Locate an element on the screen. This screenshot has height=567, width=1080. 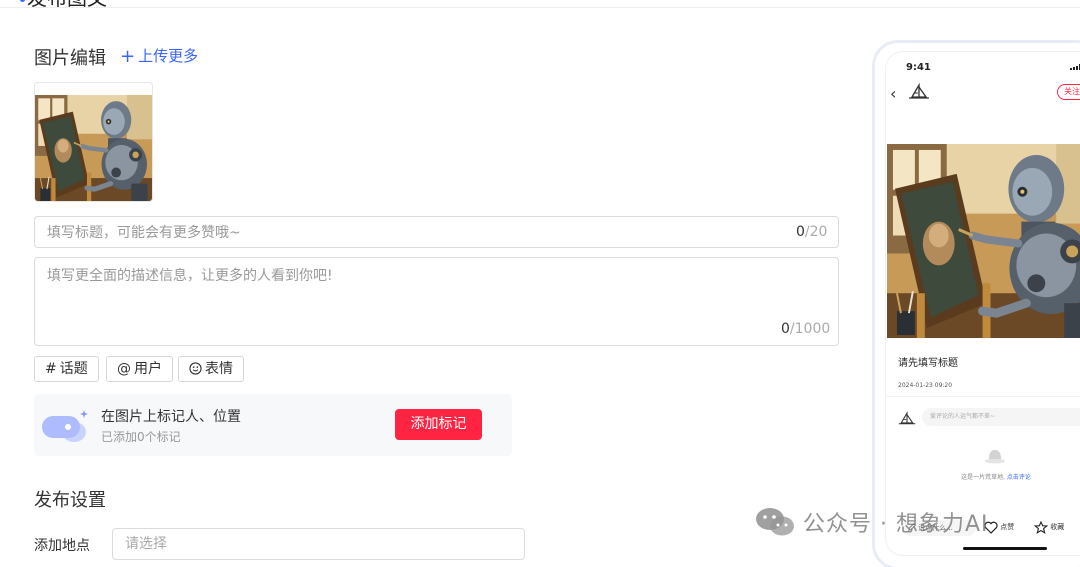
empty-comments-icon is located at coordinates (995, 457).